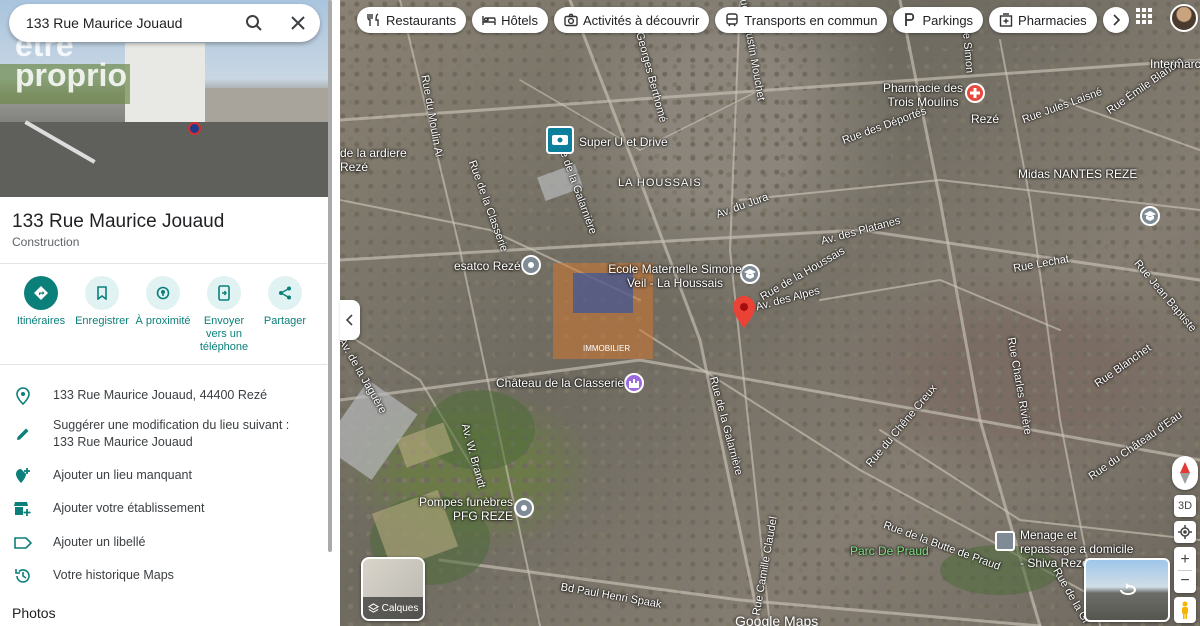 This screenshot has width=1200, height=626. Describe the element at coordinates (510, 20) in the screenshot. I see `chip-hotels: Hôtels` at that location.